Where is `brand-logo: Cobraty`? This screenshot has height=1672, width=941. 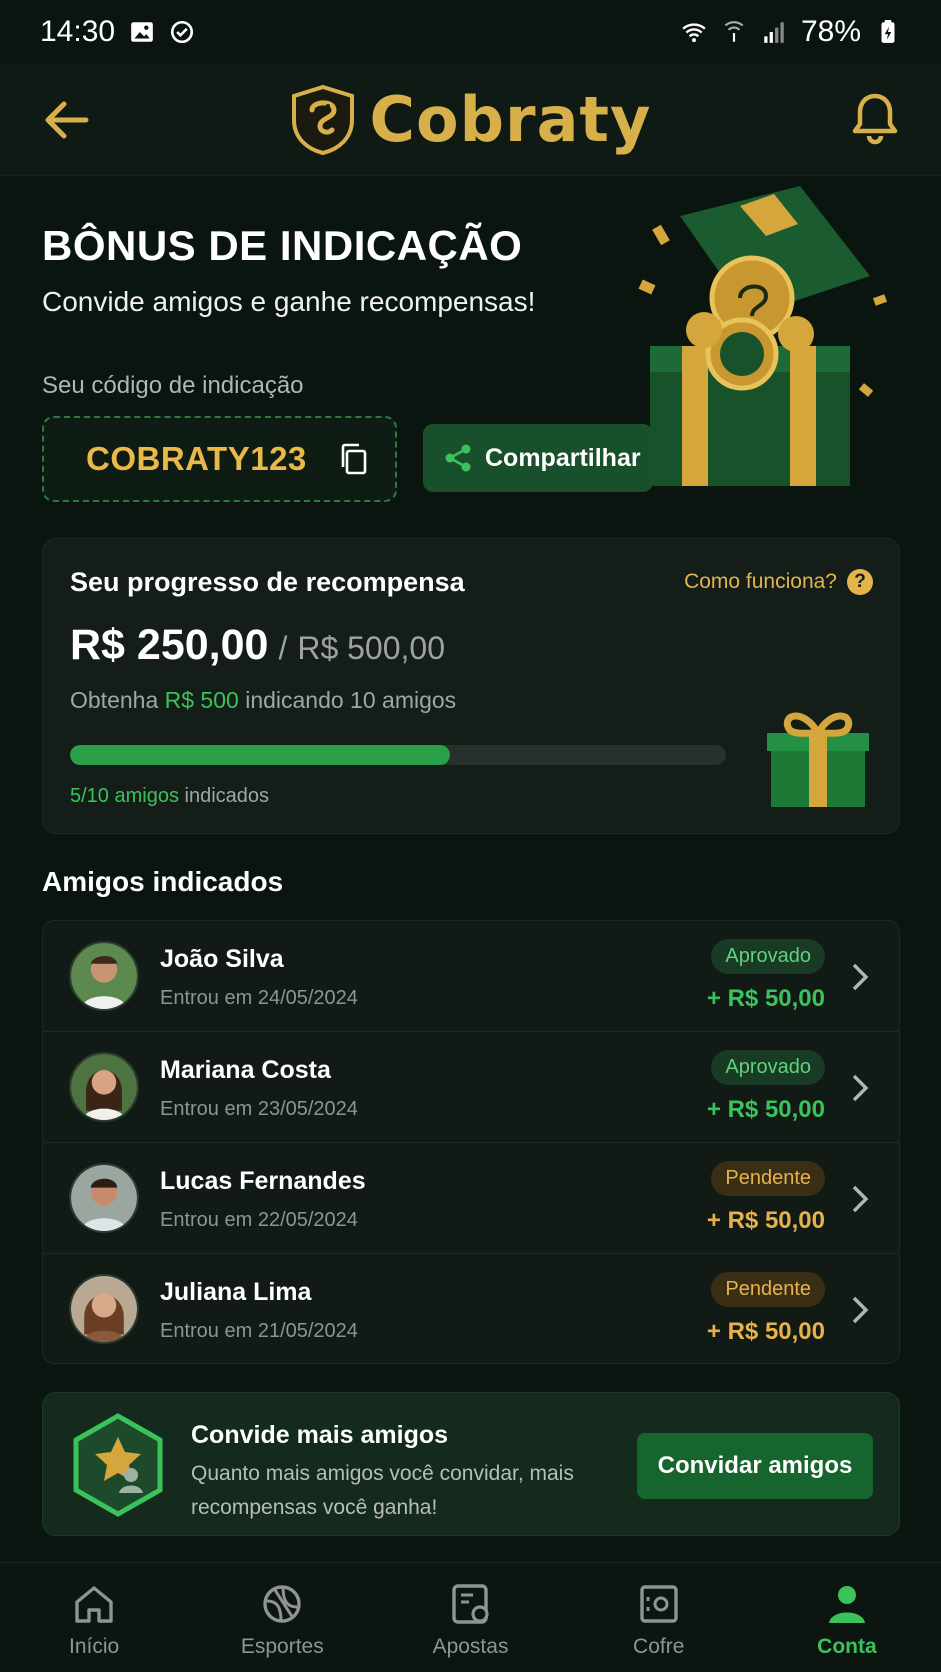
brand-logo: Cobraty is located at coordinates (471, 119).